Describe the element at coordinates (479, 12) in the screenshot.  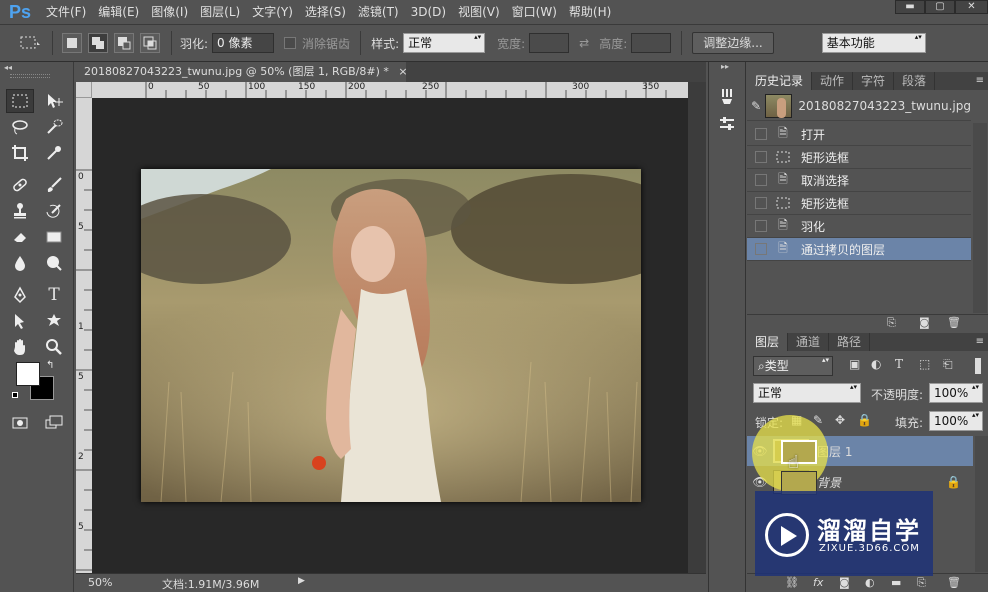
I see `menu-view: 视图(V)` at that location.